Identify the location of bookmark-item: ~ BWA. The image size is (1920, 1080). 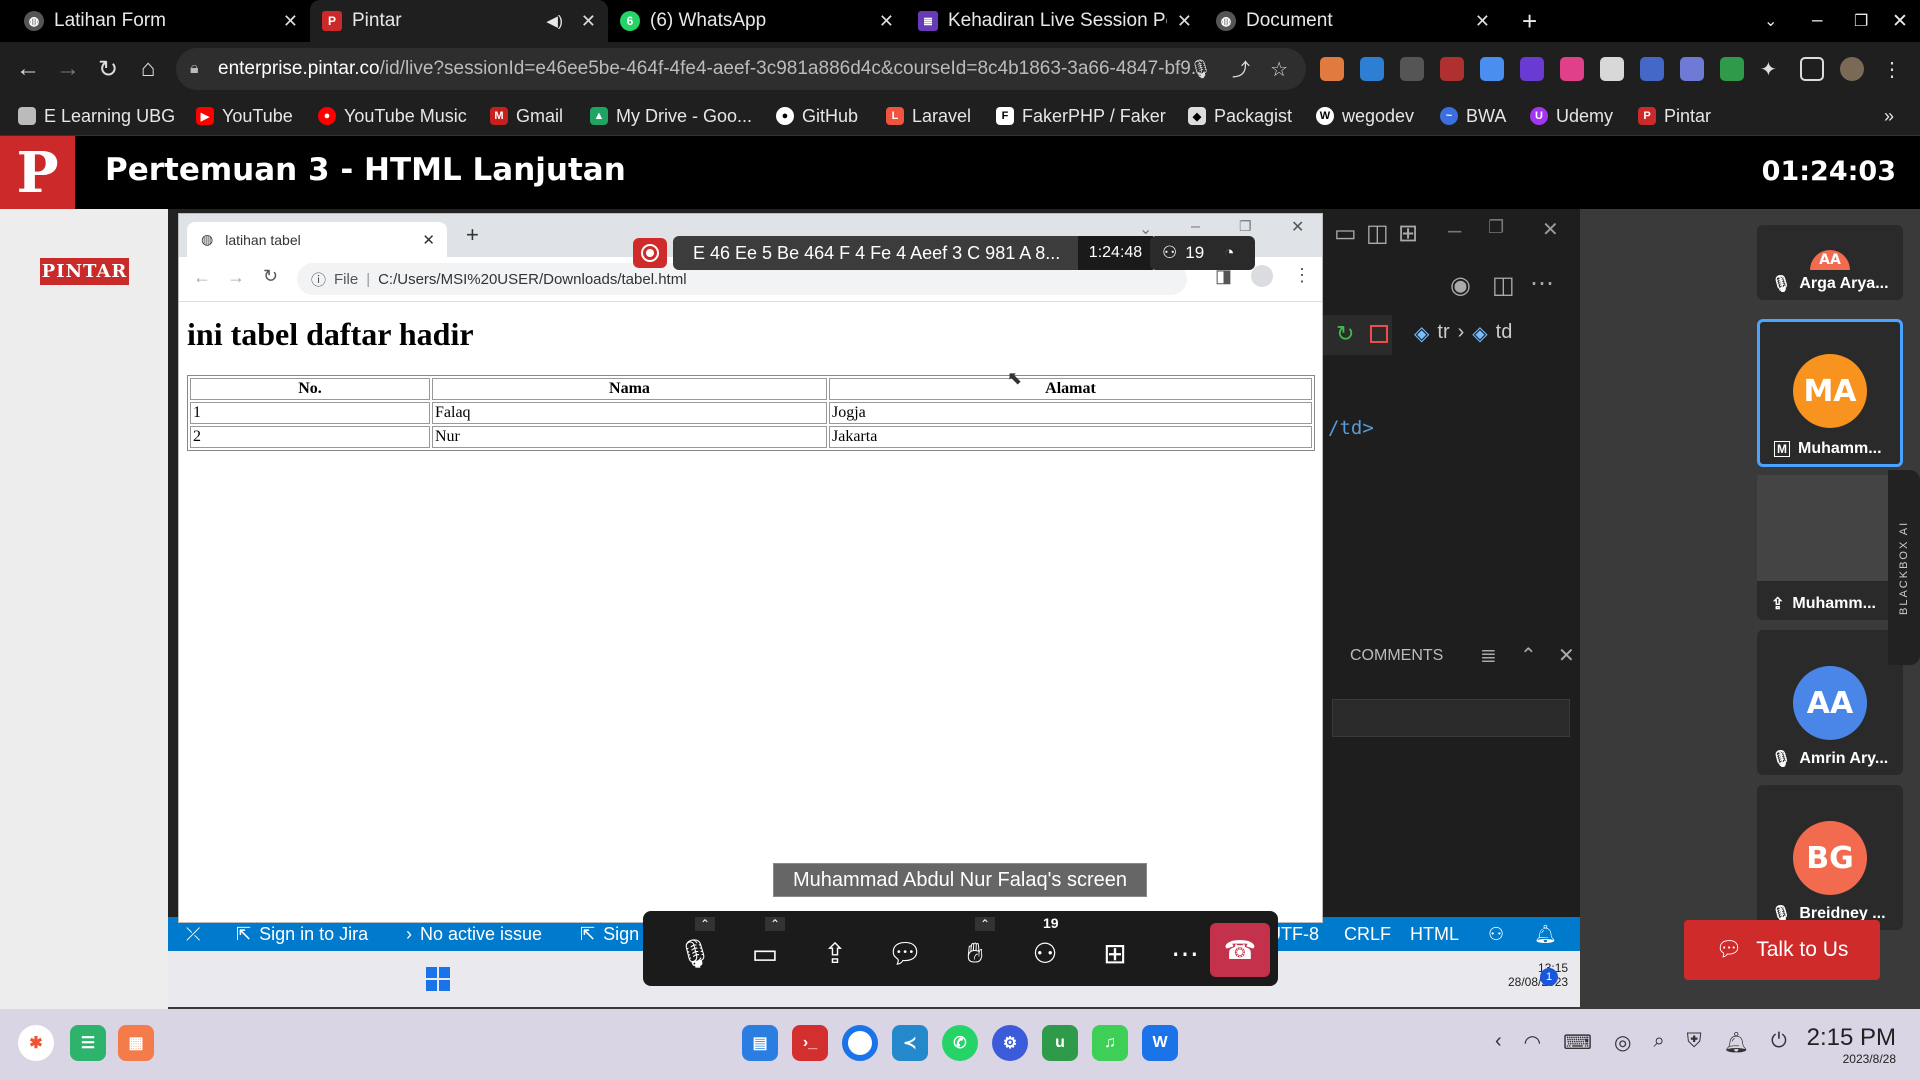
(1473, 116).